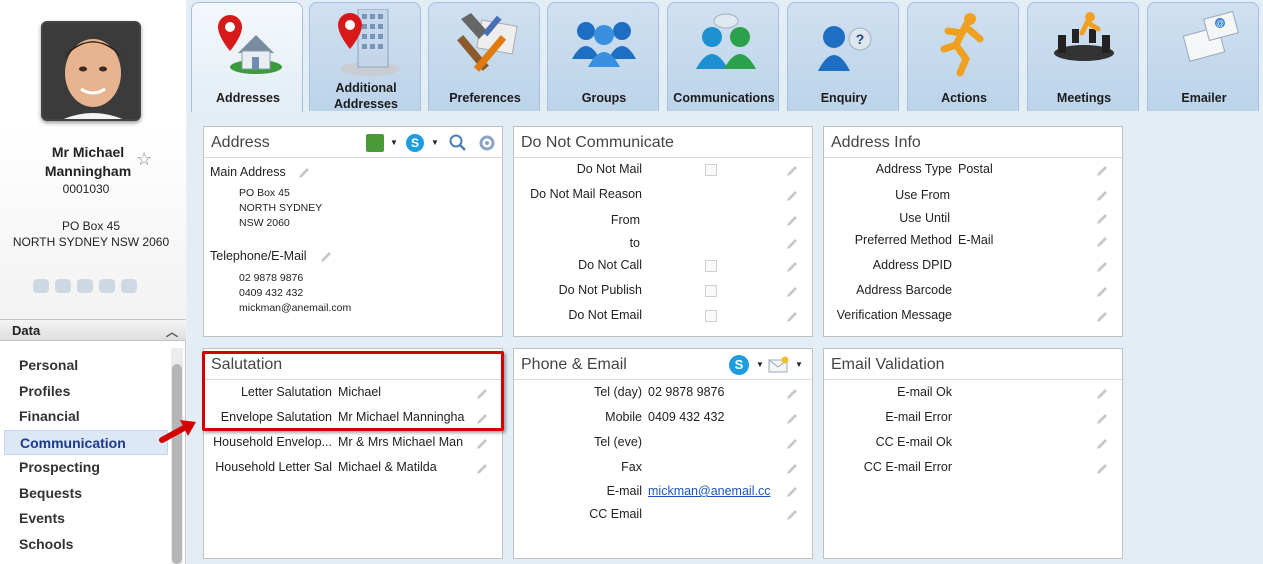 The image size is (1263, 564). I want to click on tab-actions: Actions, so click(963, 56).